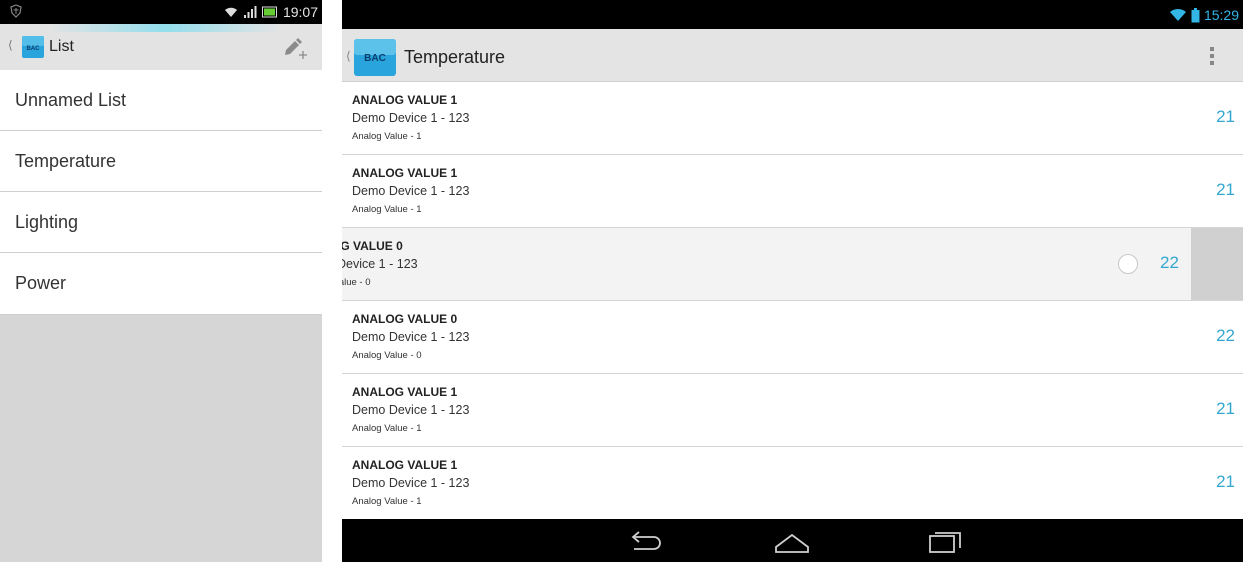  I want to click on status-icons: 19:07, so click(271, 12).